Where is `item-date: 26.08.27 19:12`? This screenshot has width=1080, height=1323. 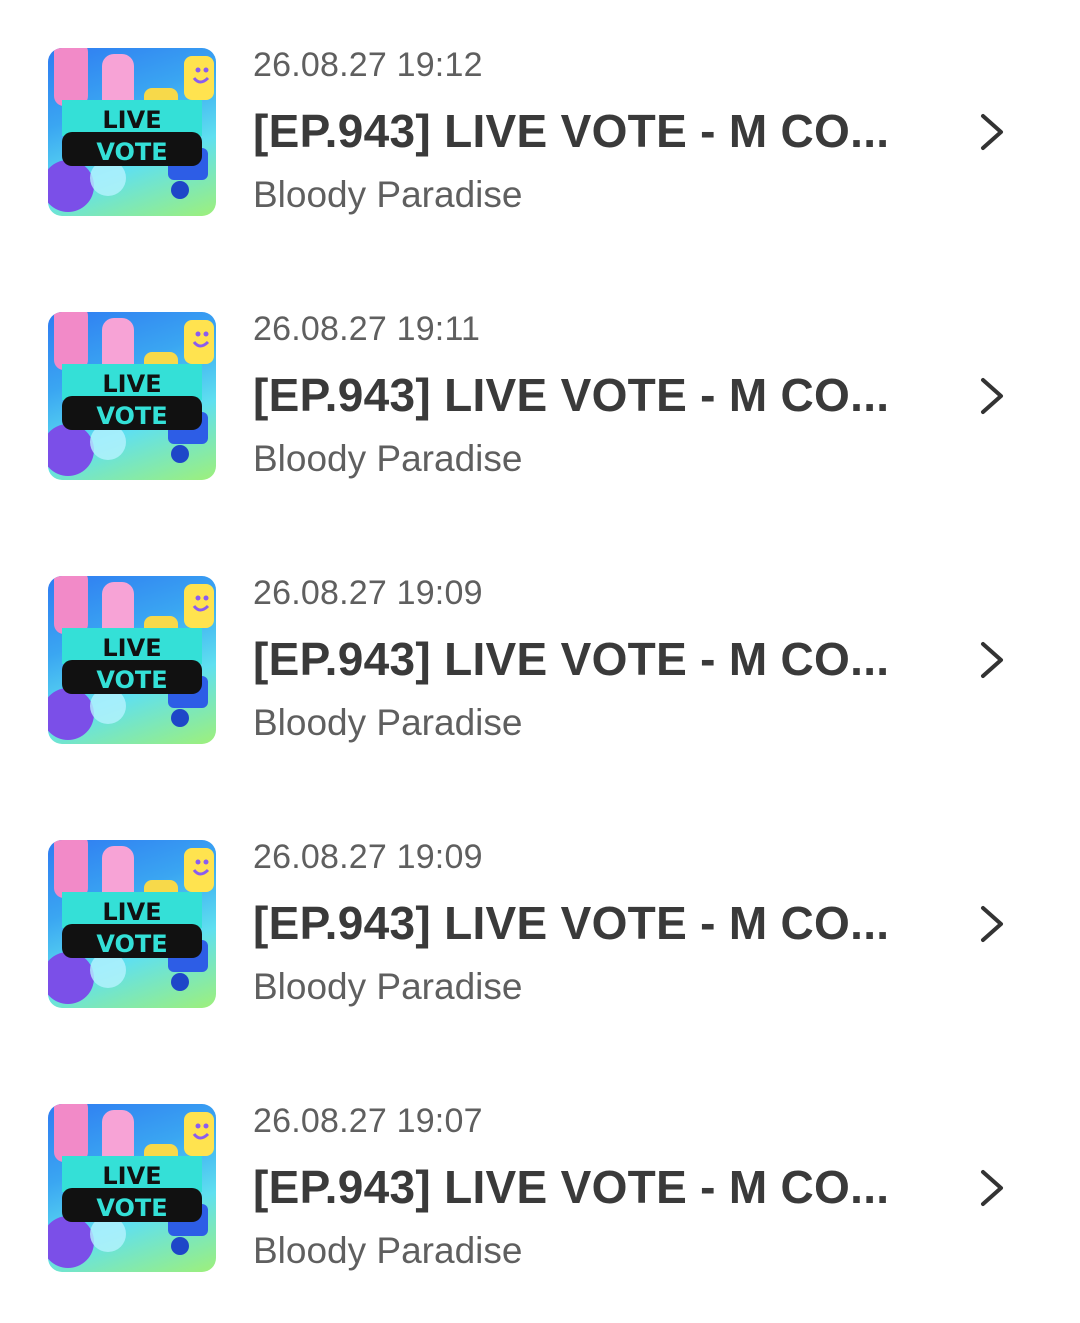 item-date: 26.08.27 19:12 is located at coordinates (368, 65).